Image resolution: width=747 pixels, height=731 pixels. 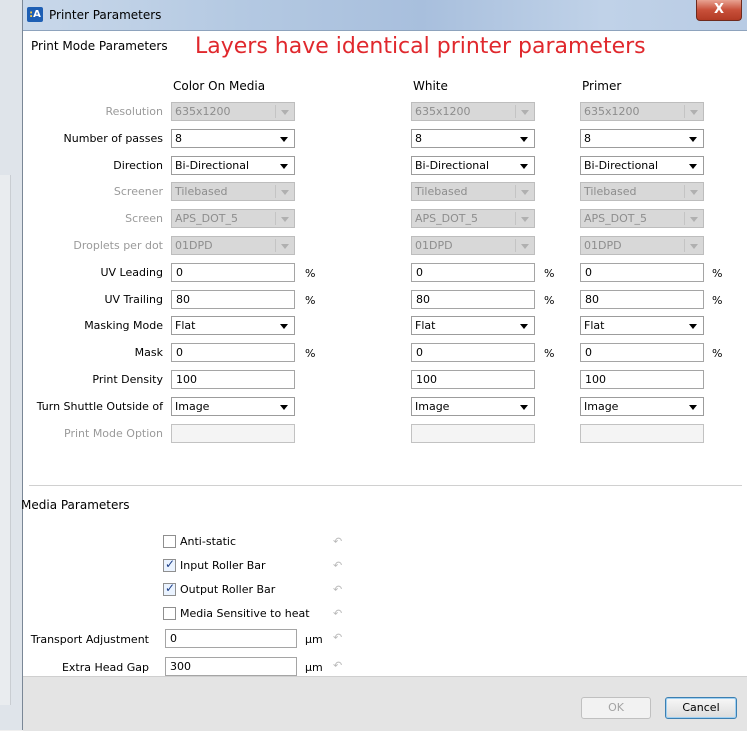 What do you see at coordinates (337, 565) in the screenshot?
I see `input-roller-bar-reset-icon: ↶` at bounding box center [337, 565].